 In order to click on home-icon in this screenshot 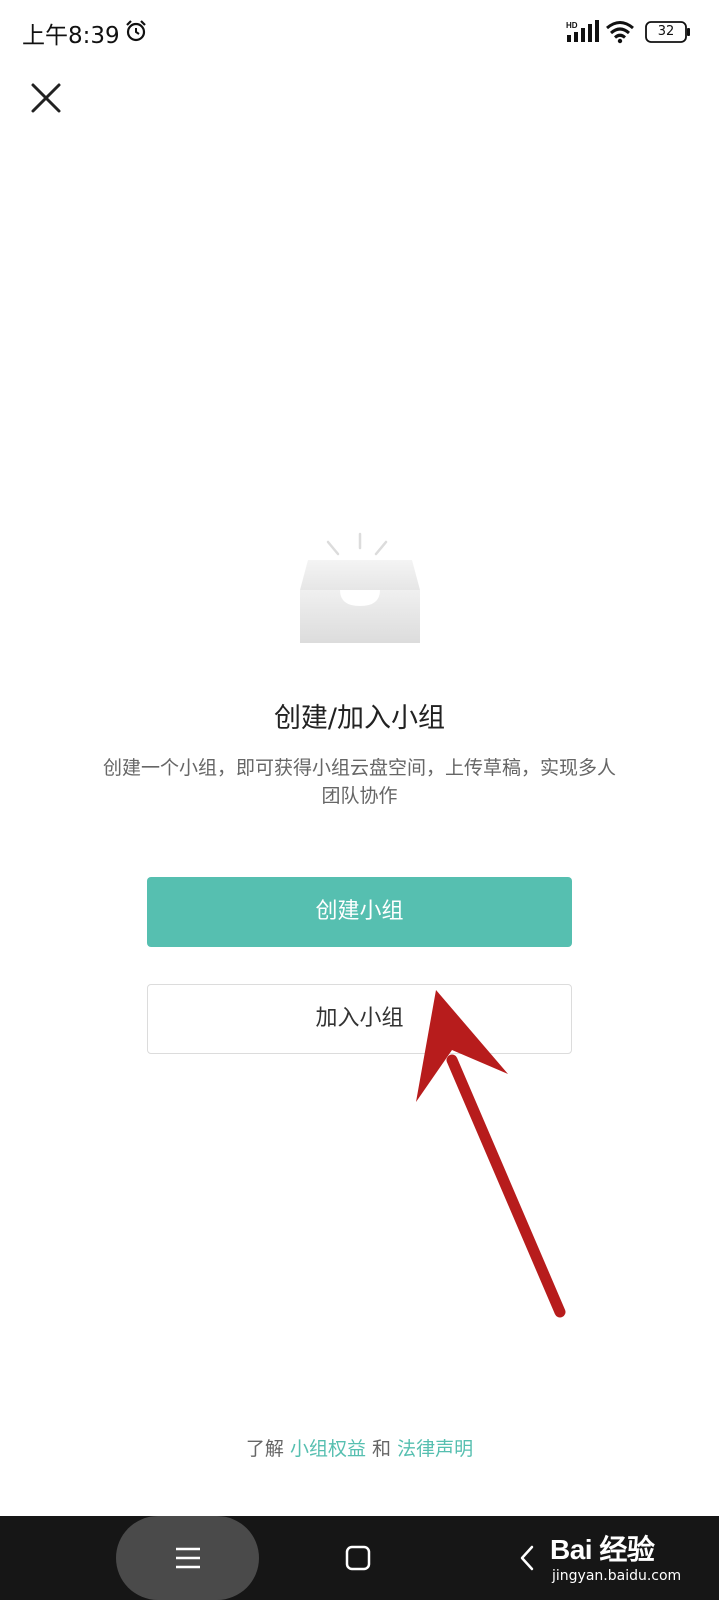, I will do `click(358, 1558)`.